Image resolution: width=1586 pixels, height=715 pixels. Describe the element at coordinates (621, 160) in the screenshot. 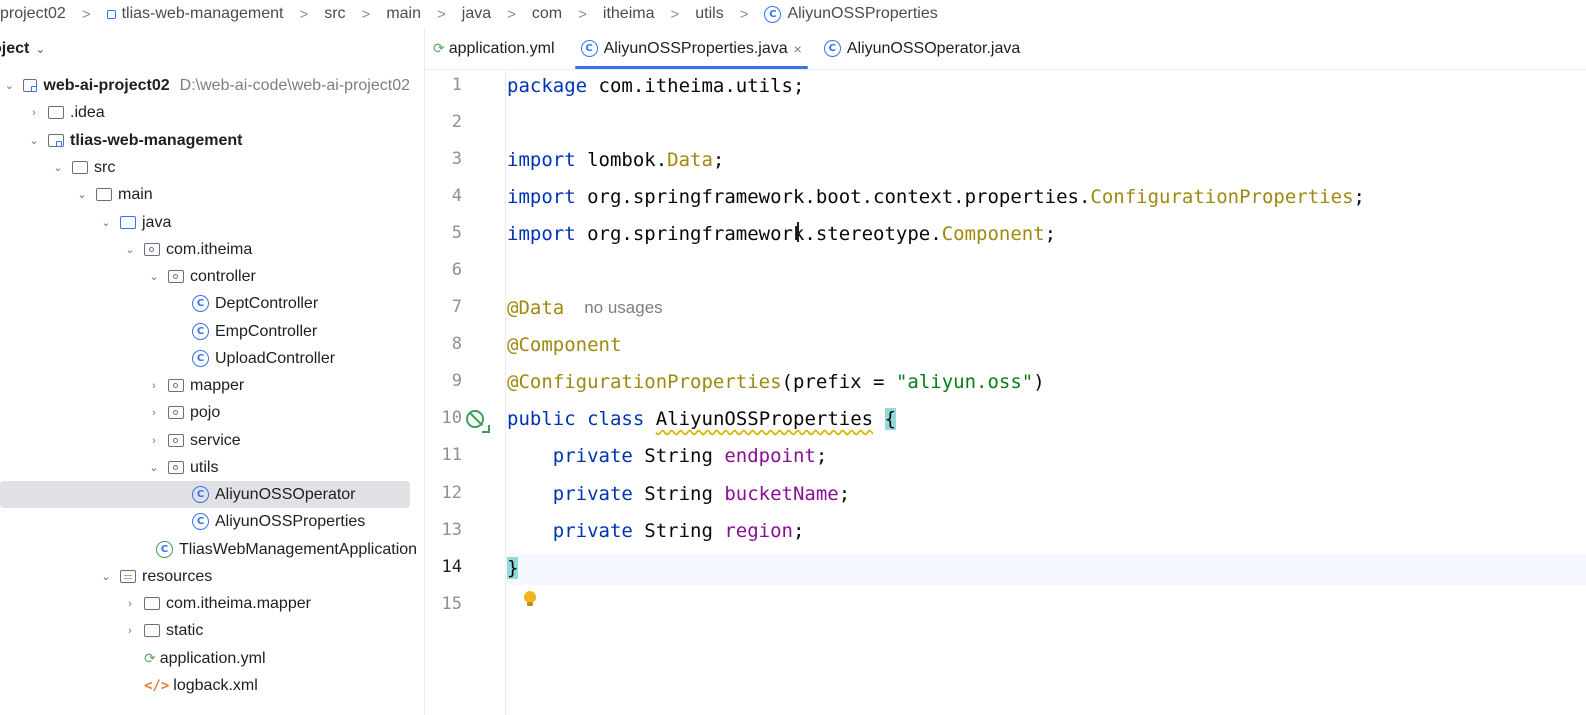

I see `code-token: lombok.` at that location.